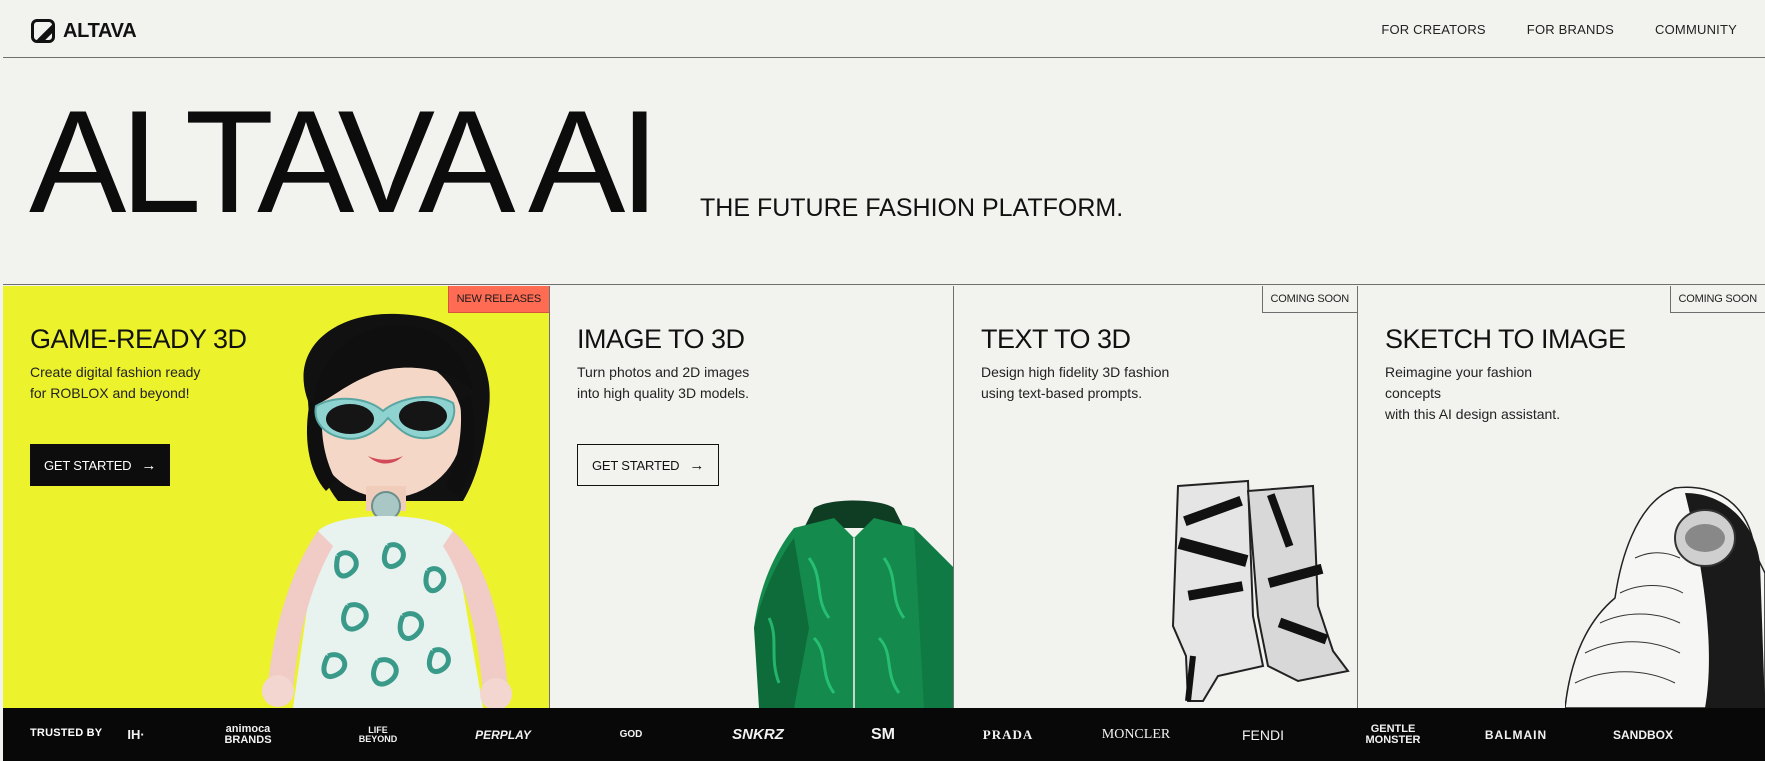  Describe the element at coordinates (884, 30) in the screenshot. I see `site-header: ALTAVA FOR CREATORS FOR BRANDS COMMUNITY` at that location.